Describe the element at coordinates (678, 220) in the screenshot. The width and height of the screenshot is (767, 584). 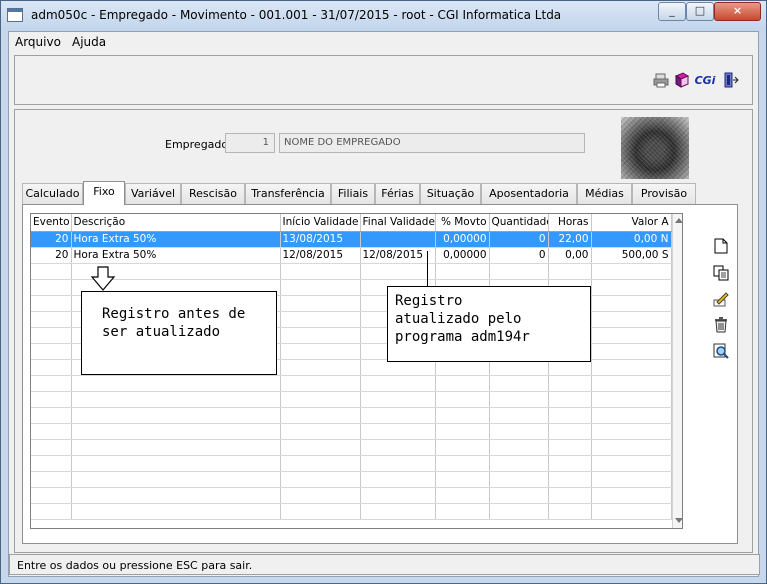
I see `scroll-up-icon` at that location.